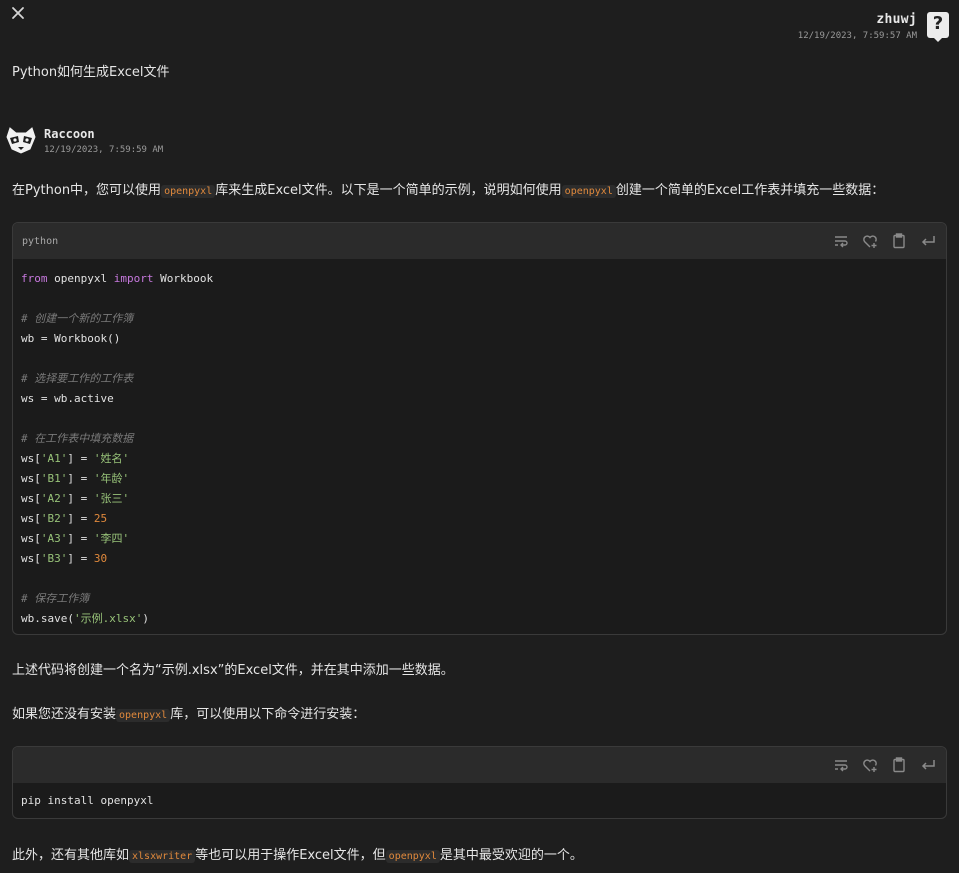  I want to click on code-block-header, so click(479, 765).